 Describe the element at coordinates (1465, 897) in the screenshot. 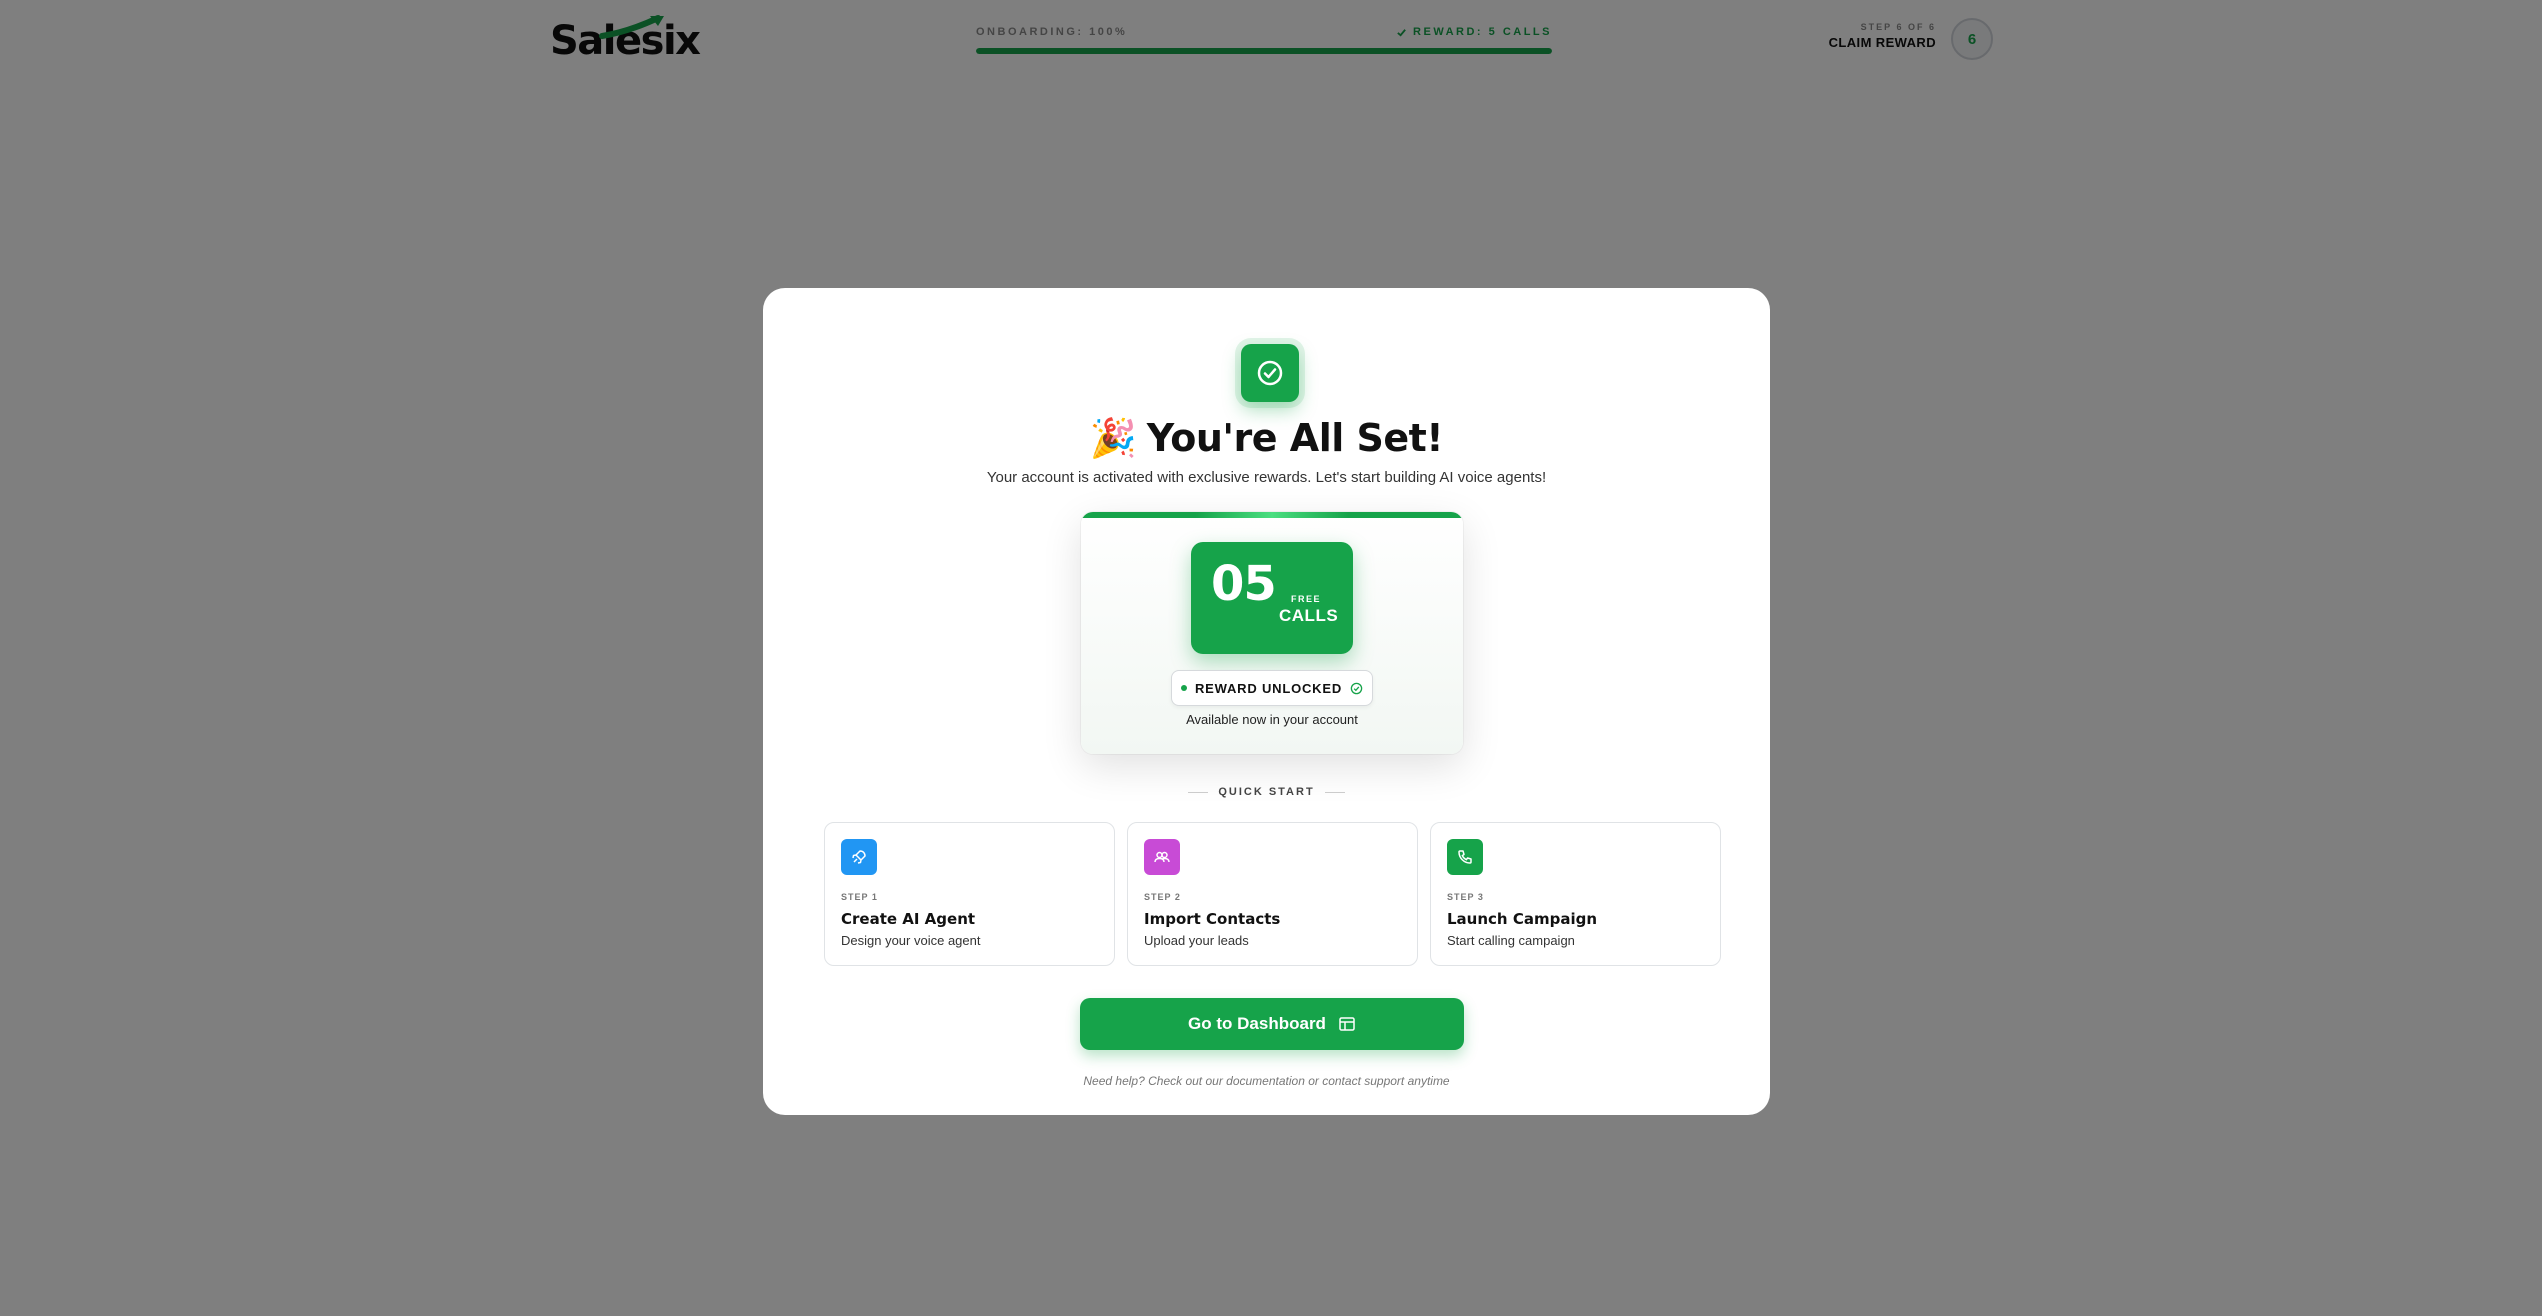

I see `step-number: STEP 3` at that location.